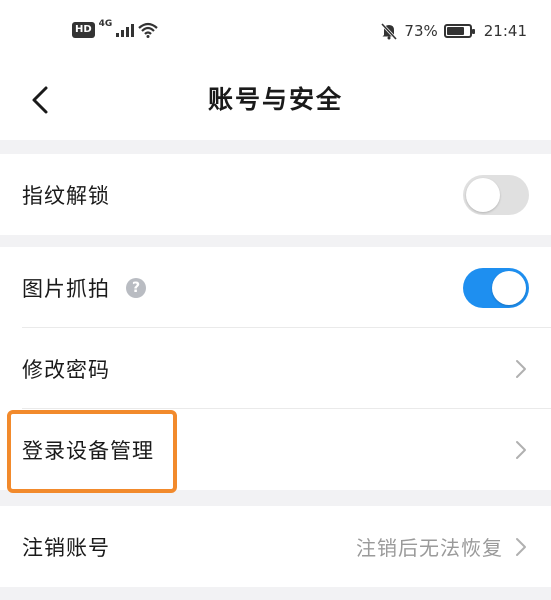 This screenshot has width=551, height=600. I want to click on fingerprint-unlock-toggle, so click(496, 194).